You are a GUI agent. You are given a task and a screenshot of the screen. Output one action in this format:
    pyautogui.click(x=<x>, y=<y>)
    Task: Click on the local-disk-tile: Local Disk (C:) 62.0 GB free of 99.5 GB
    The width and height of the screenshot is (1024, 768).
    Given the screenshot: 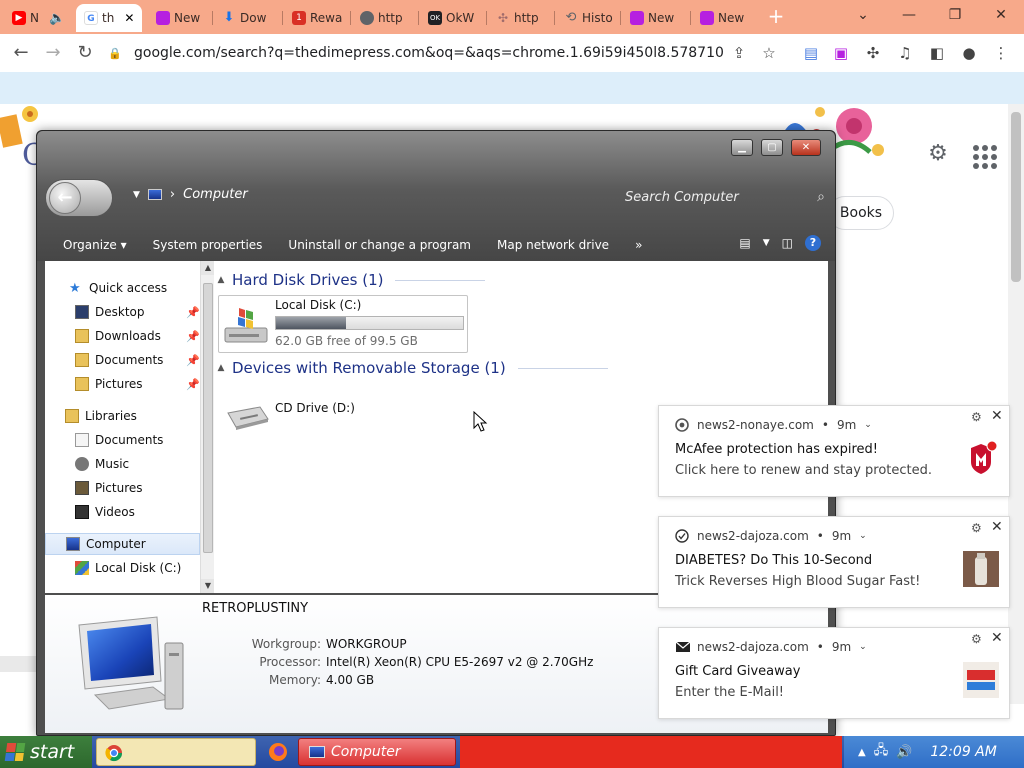 What is the action you would take?
    pyautogui.click(x=343, y=324)
    